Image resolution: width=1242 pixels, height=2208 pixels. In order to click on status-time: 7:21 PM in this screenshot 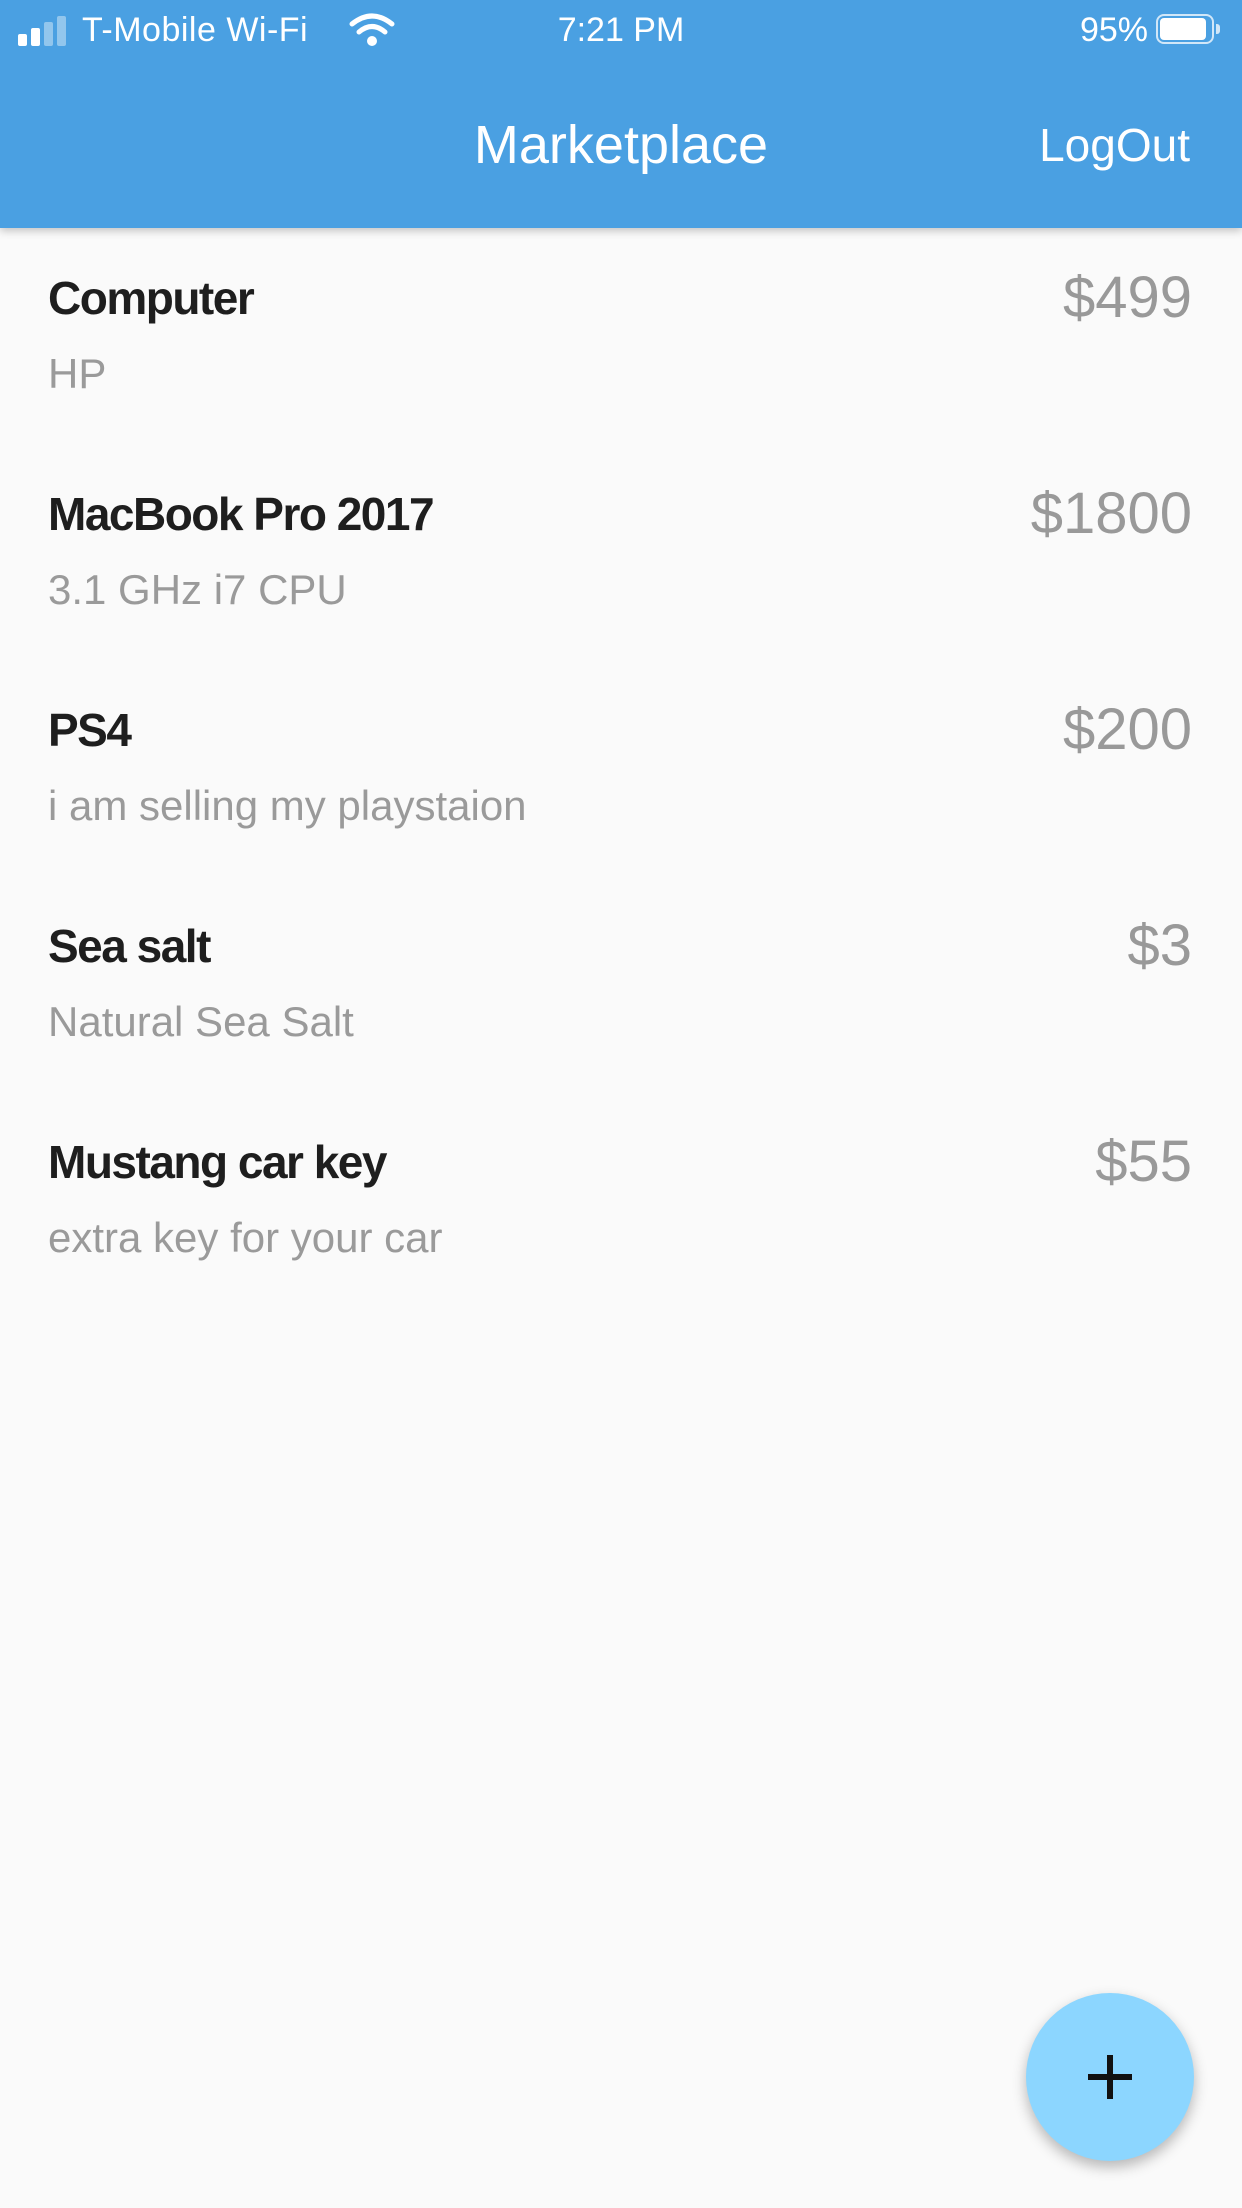, I will do `click(621, 30)`.